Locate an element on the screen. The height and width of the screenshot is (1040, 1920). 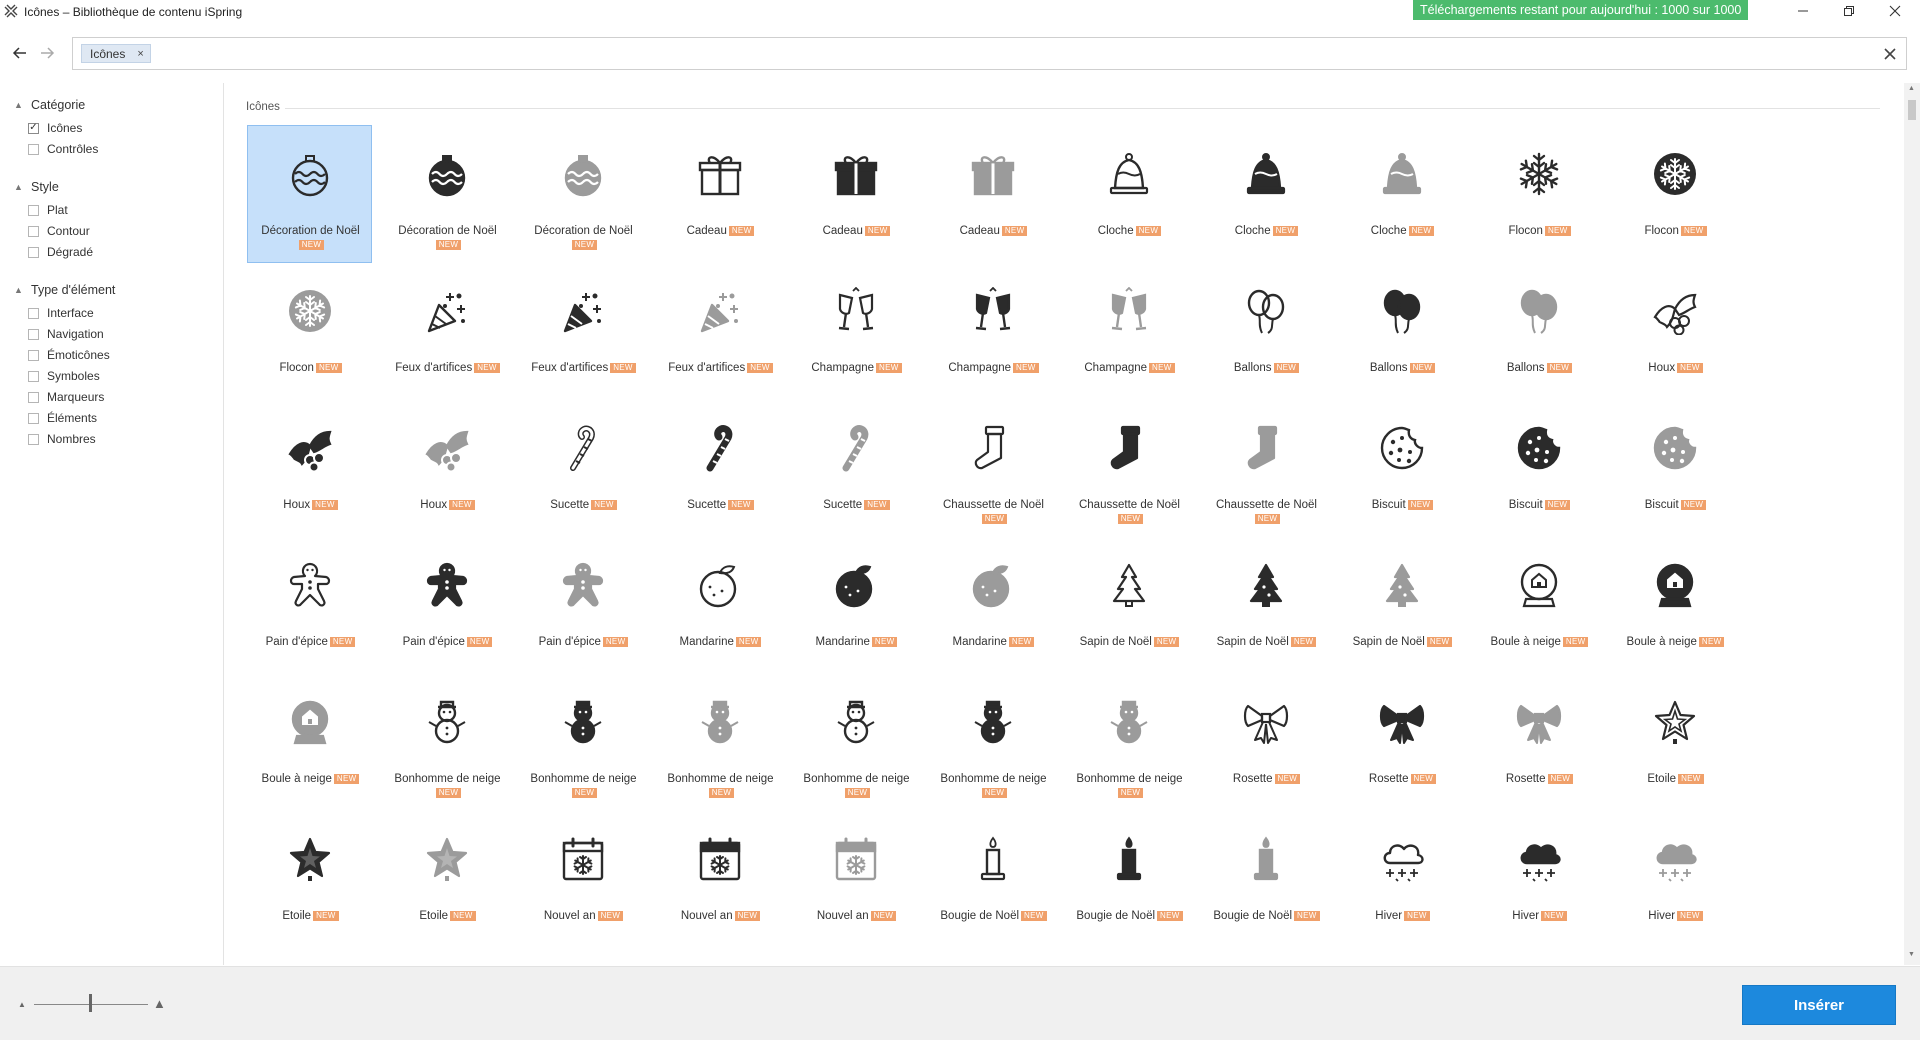
close-window-button is located at coordinates (1895, 11).